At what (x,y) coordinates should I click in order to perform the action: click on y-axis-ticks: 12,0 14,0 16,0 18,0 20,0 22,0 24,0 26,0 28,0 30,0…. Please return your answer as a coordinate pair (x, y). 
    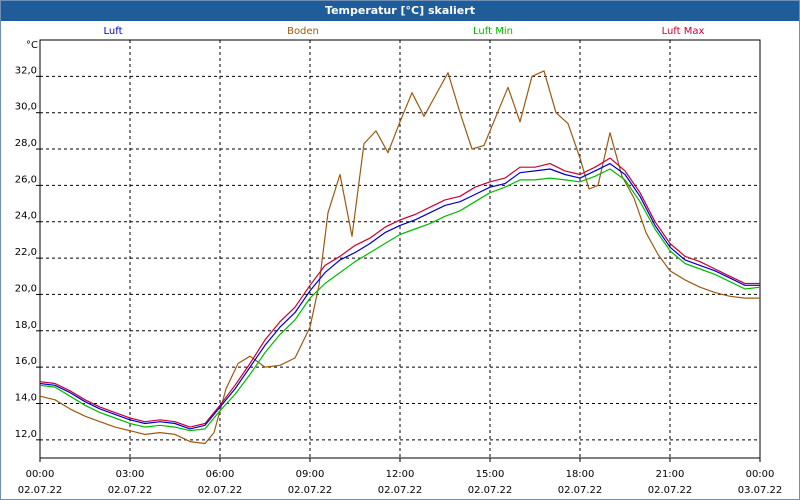
    Looking at the image, I should click on (27, 253).